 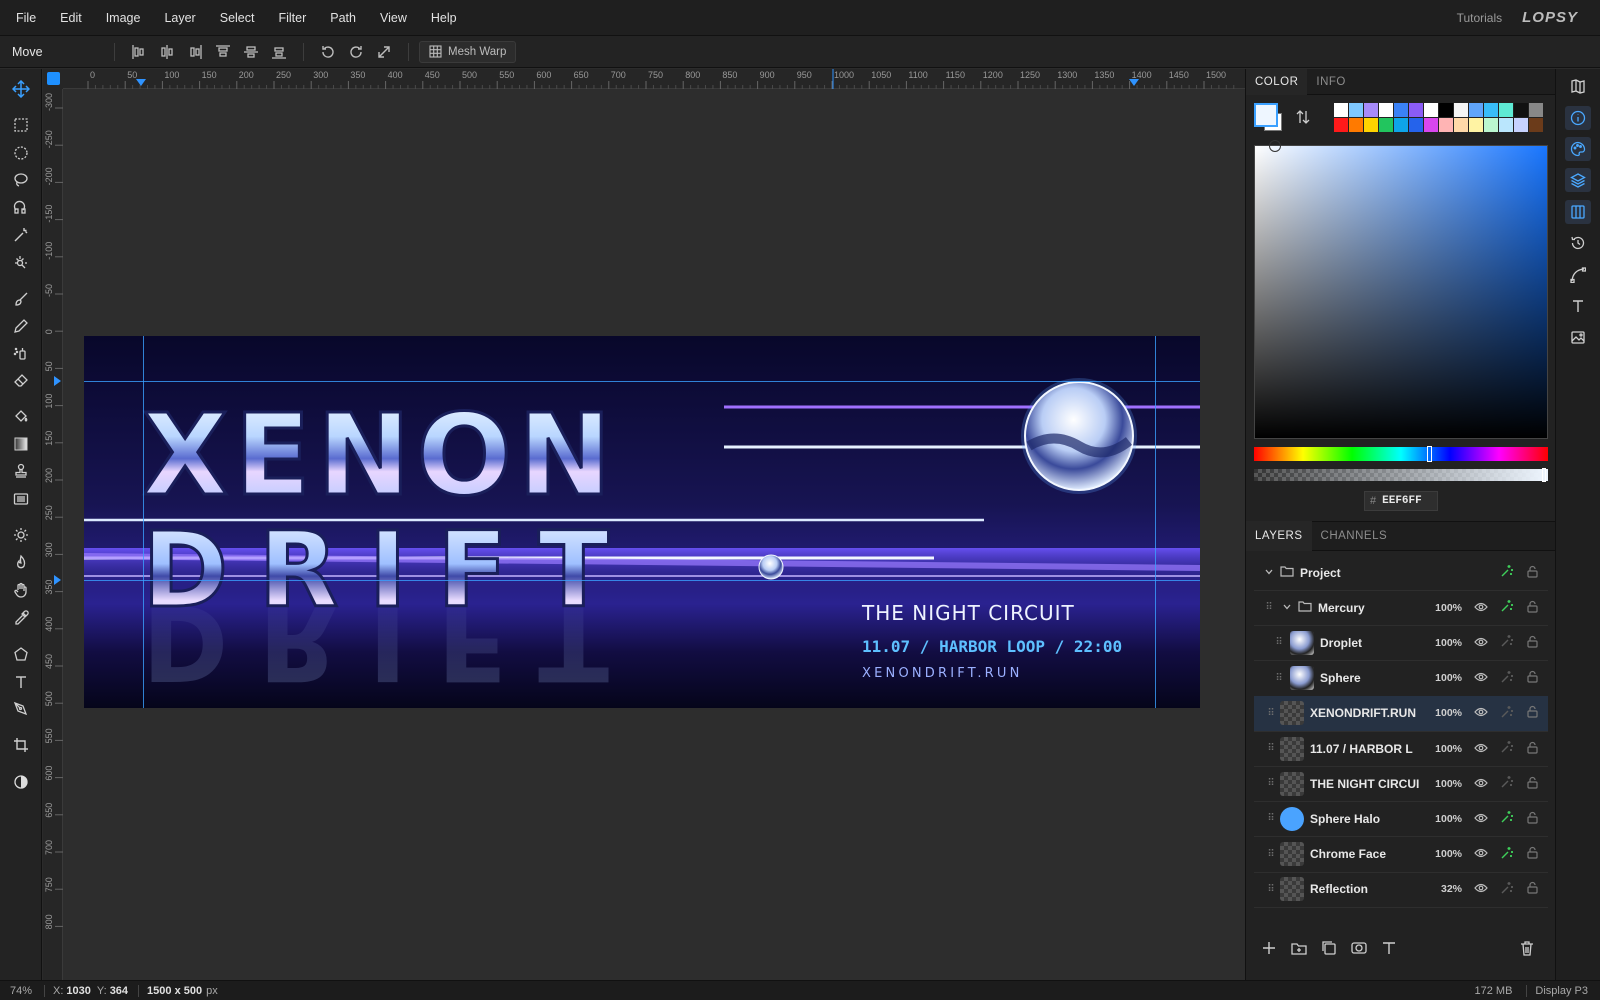 I want to click on menu-path: Path, so click(x=343, y=18).